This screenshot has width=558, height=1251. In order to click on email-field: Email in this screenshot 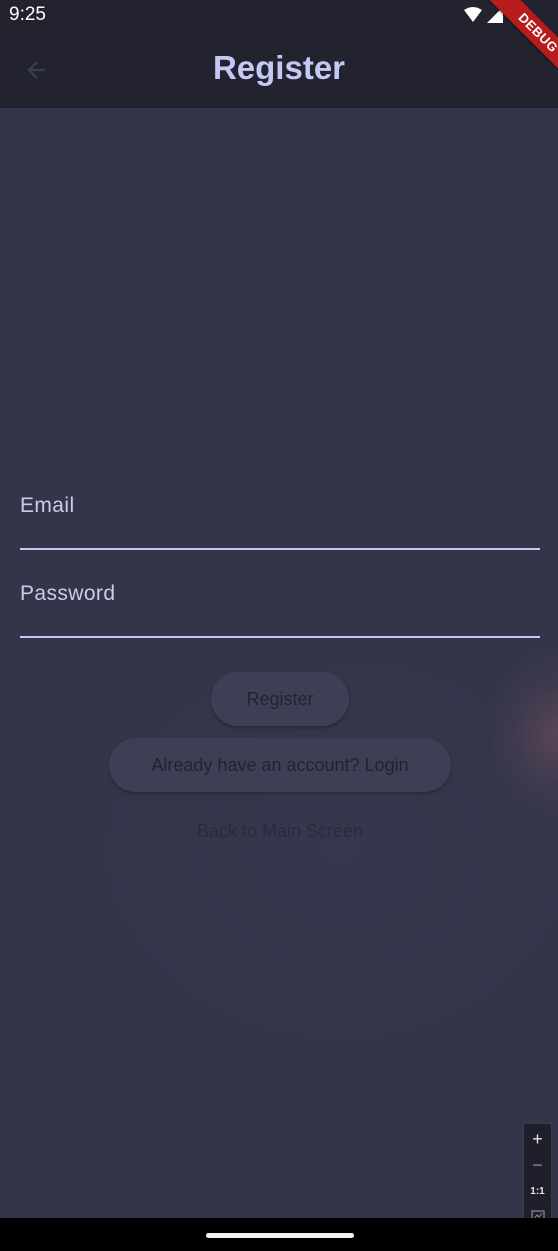, I will do `click(280, 520)`.